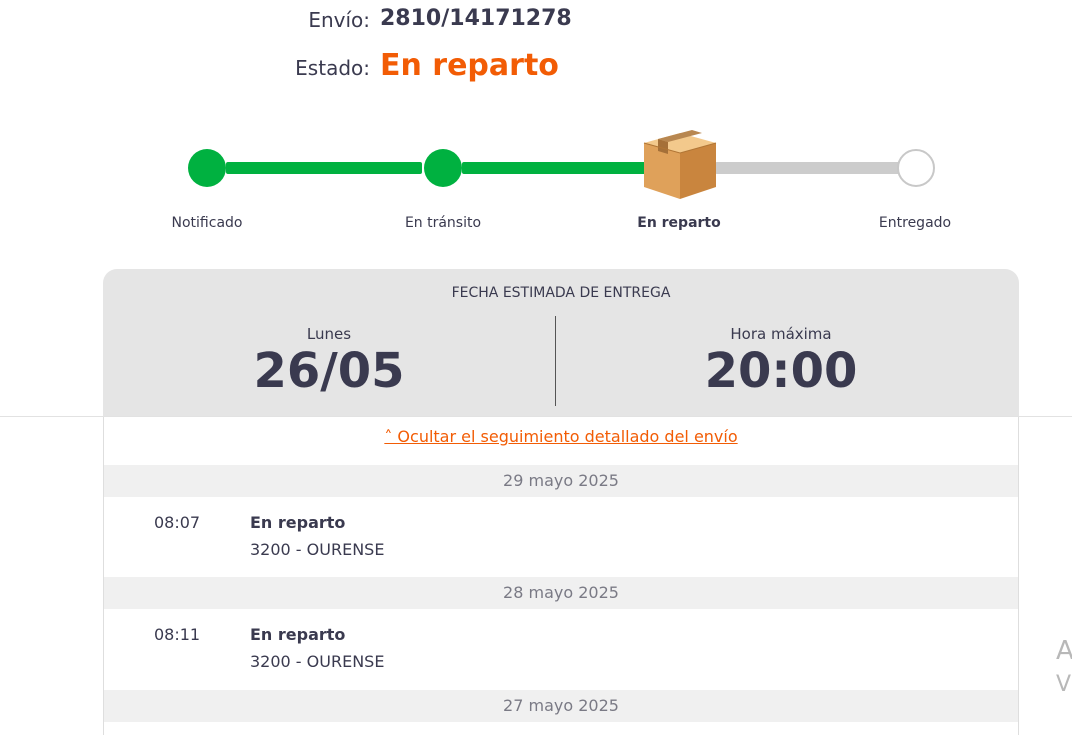 The image size is (1072, 735). Describe the element at coordinates (915, 223) in the screenshot. I see `step-label-entregado: Entregado` at that location.